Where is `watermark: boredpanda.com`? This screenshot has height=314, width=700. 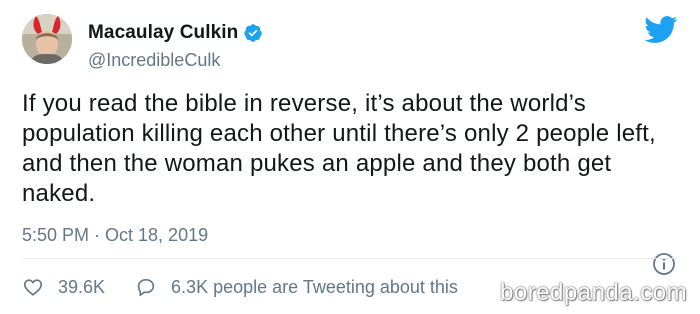
watermark: boredpanda.com is located at coordinates (594, 292).